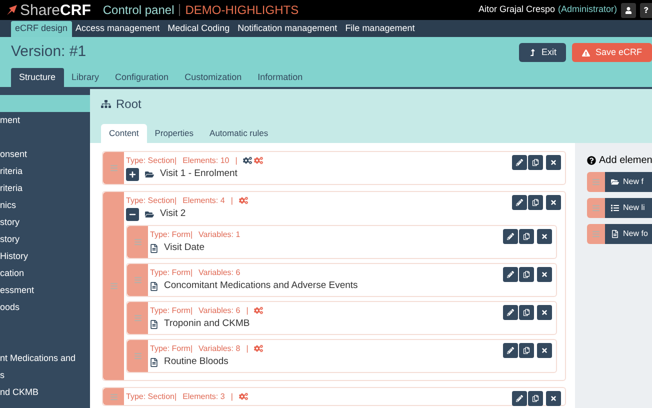 Image resolution: width=652 pixels, height=408 pixels. What do you see at coordinates (45, 256) in the screenshot?
I see `sidebar-item: History` at bounding box center [45, 256].